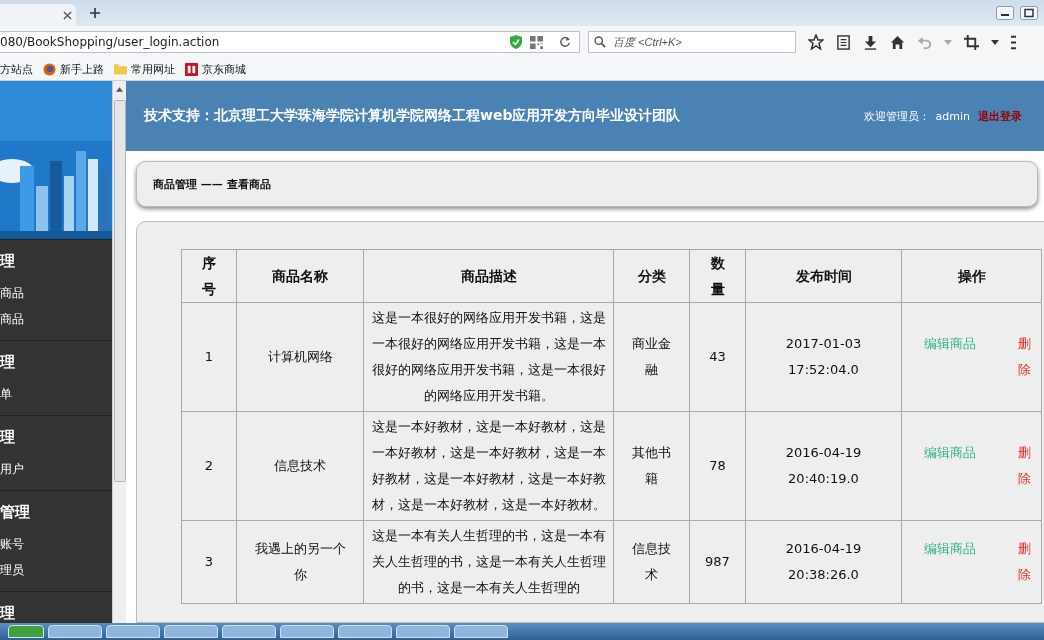  What do you see at coordinates (67, 15) in the screenshot?
I see `close-icon` at bounding box center [67, 15].